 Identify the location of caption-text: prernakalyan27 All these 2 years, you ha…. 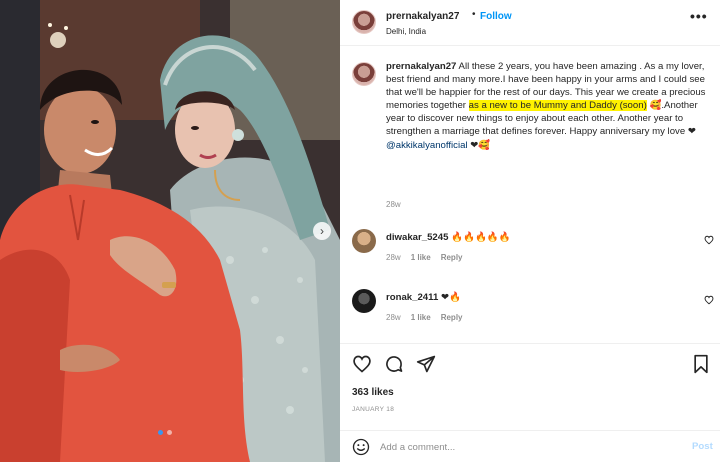
(546, 106).